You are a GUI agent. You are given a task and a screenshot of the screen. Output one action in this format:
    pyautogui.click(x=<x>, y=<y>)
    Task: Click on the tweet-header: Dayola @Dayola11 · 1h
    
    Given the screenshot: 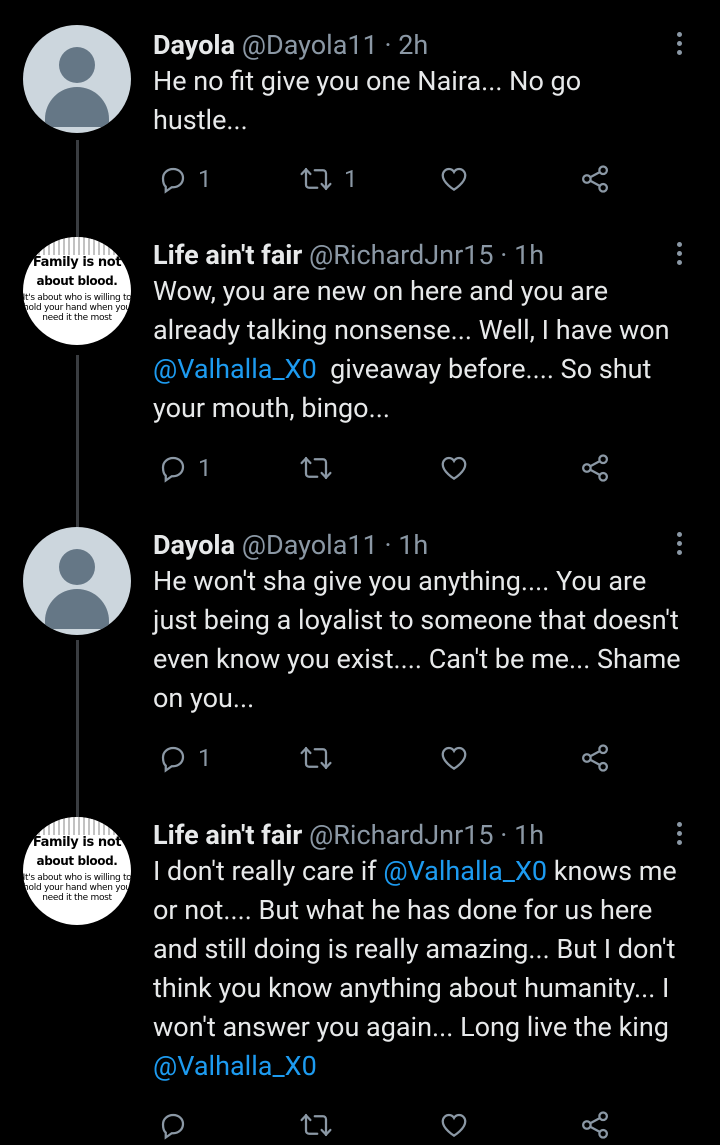 What is the action you would take?
    pyautogui.click(x=290, y=545)
    